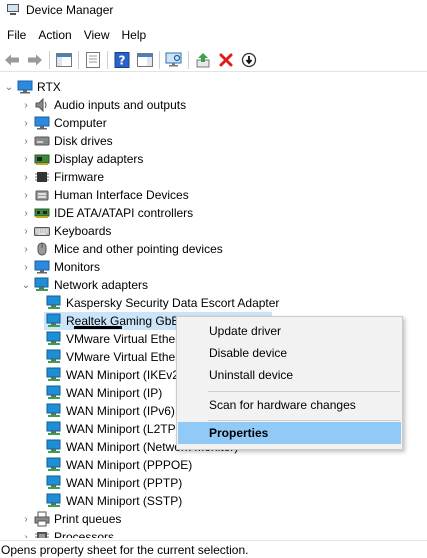  What do you see at coordinates (124, 375) in the screenshot?
I see `network-adapter-label: WAN Miniport (IKEv2)` at bounding box center [124, 375].